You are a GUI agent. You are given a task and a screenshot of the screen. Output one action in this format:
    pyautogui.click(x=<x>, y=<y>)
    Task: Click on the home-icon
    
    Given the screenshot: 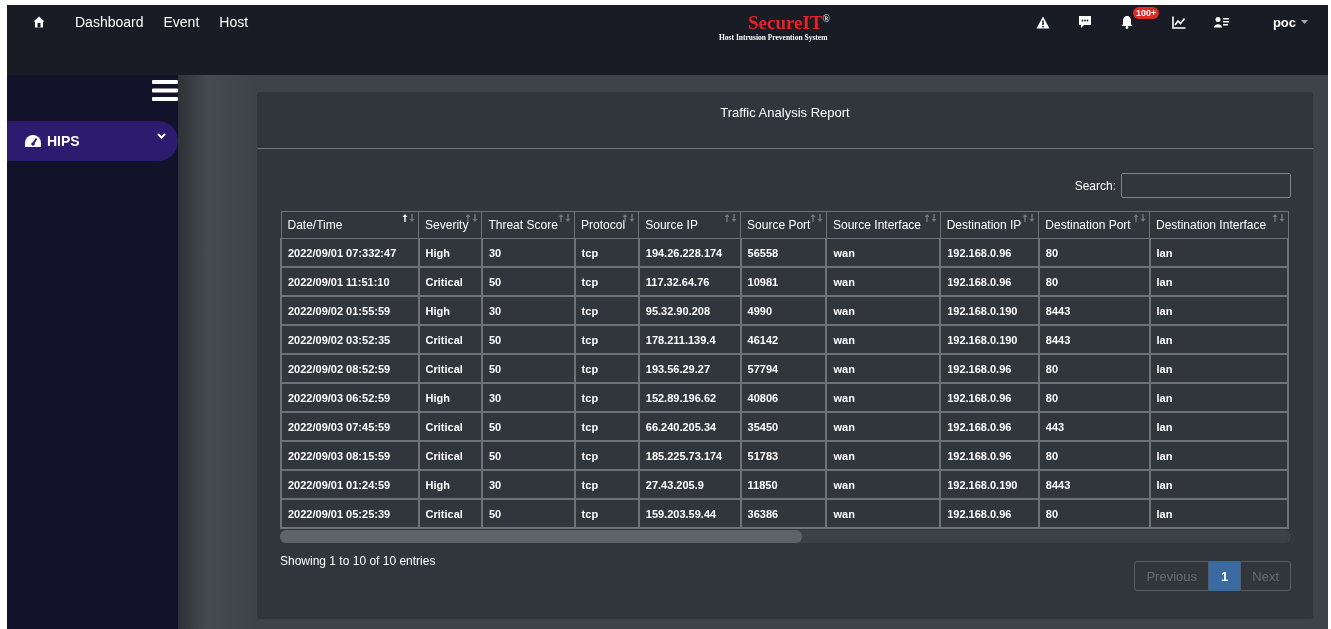 What is the action you would take?
    pyautogui.click(x=39, y=22)
    